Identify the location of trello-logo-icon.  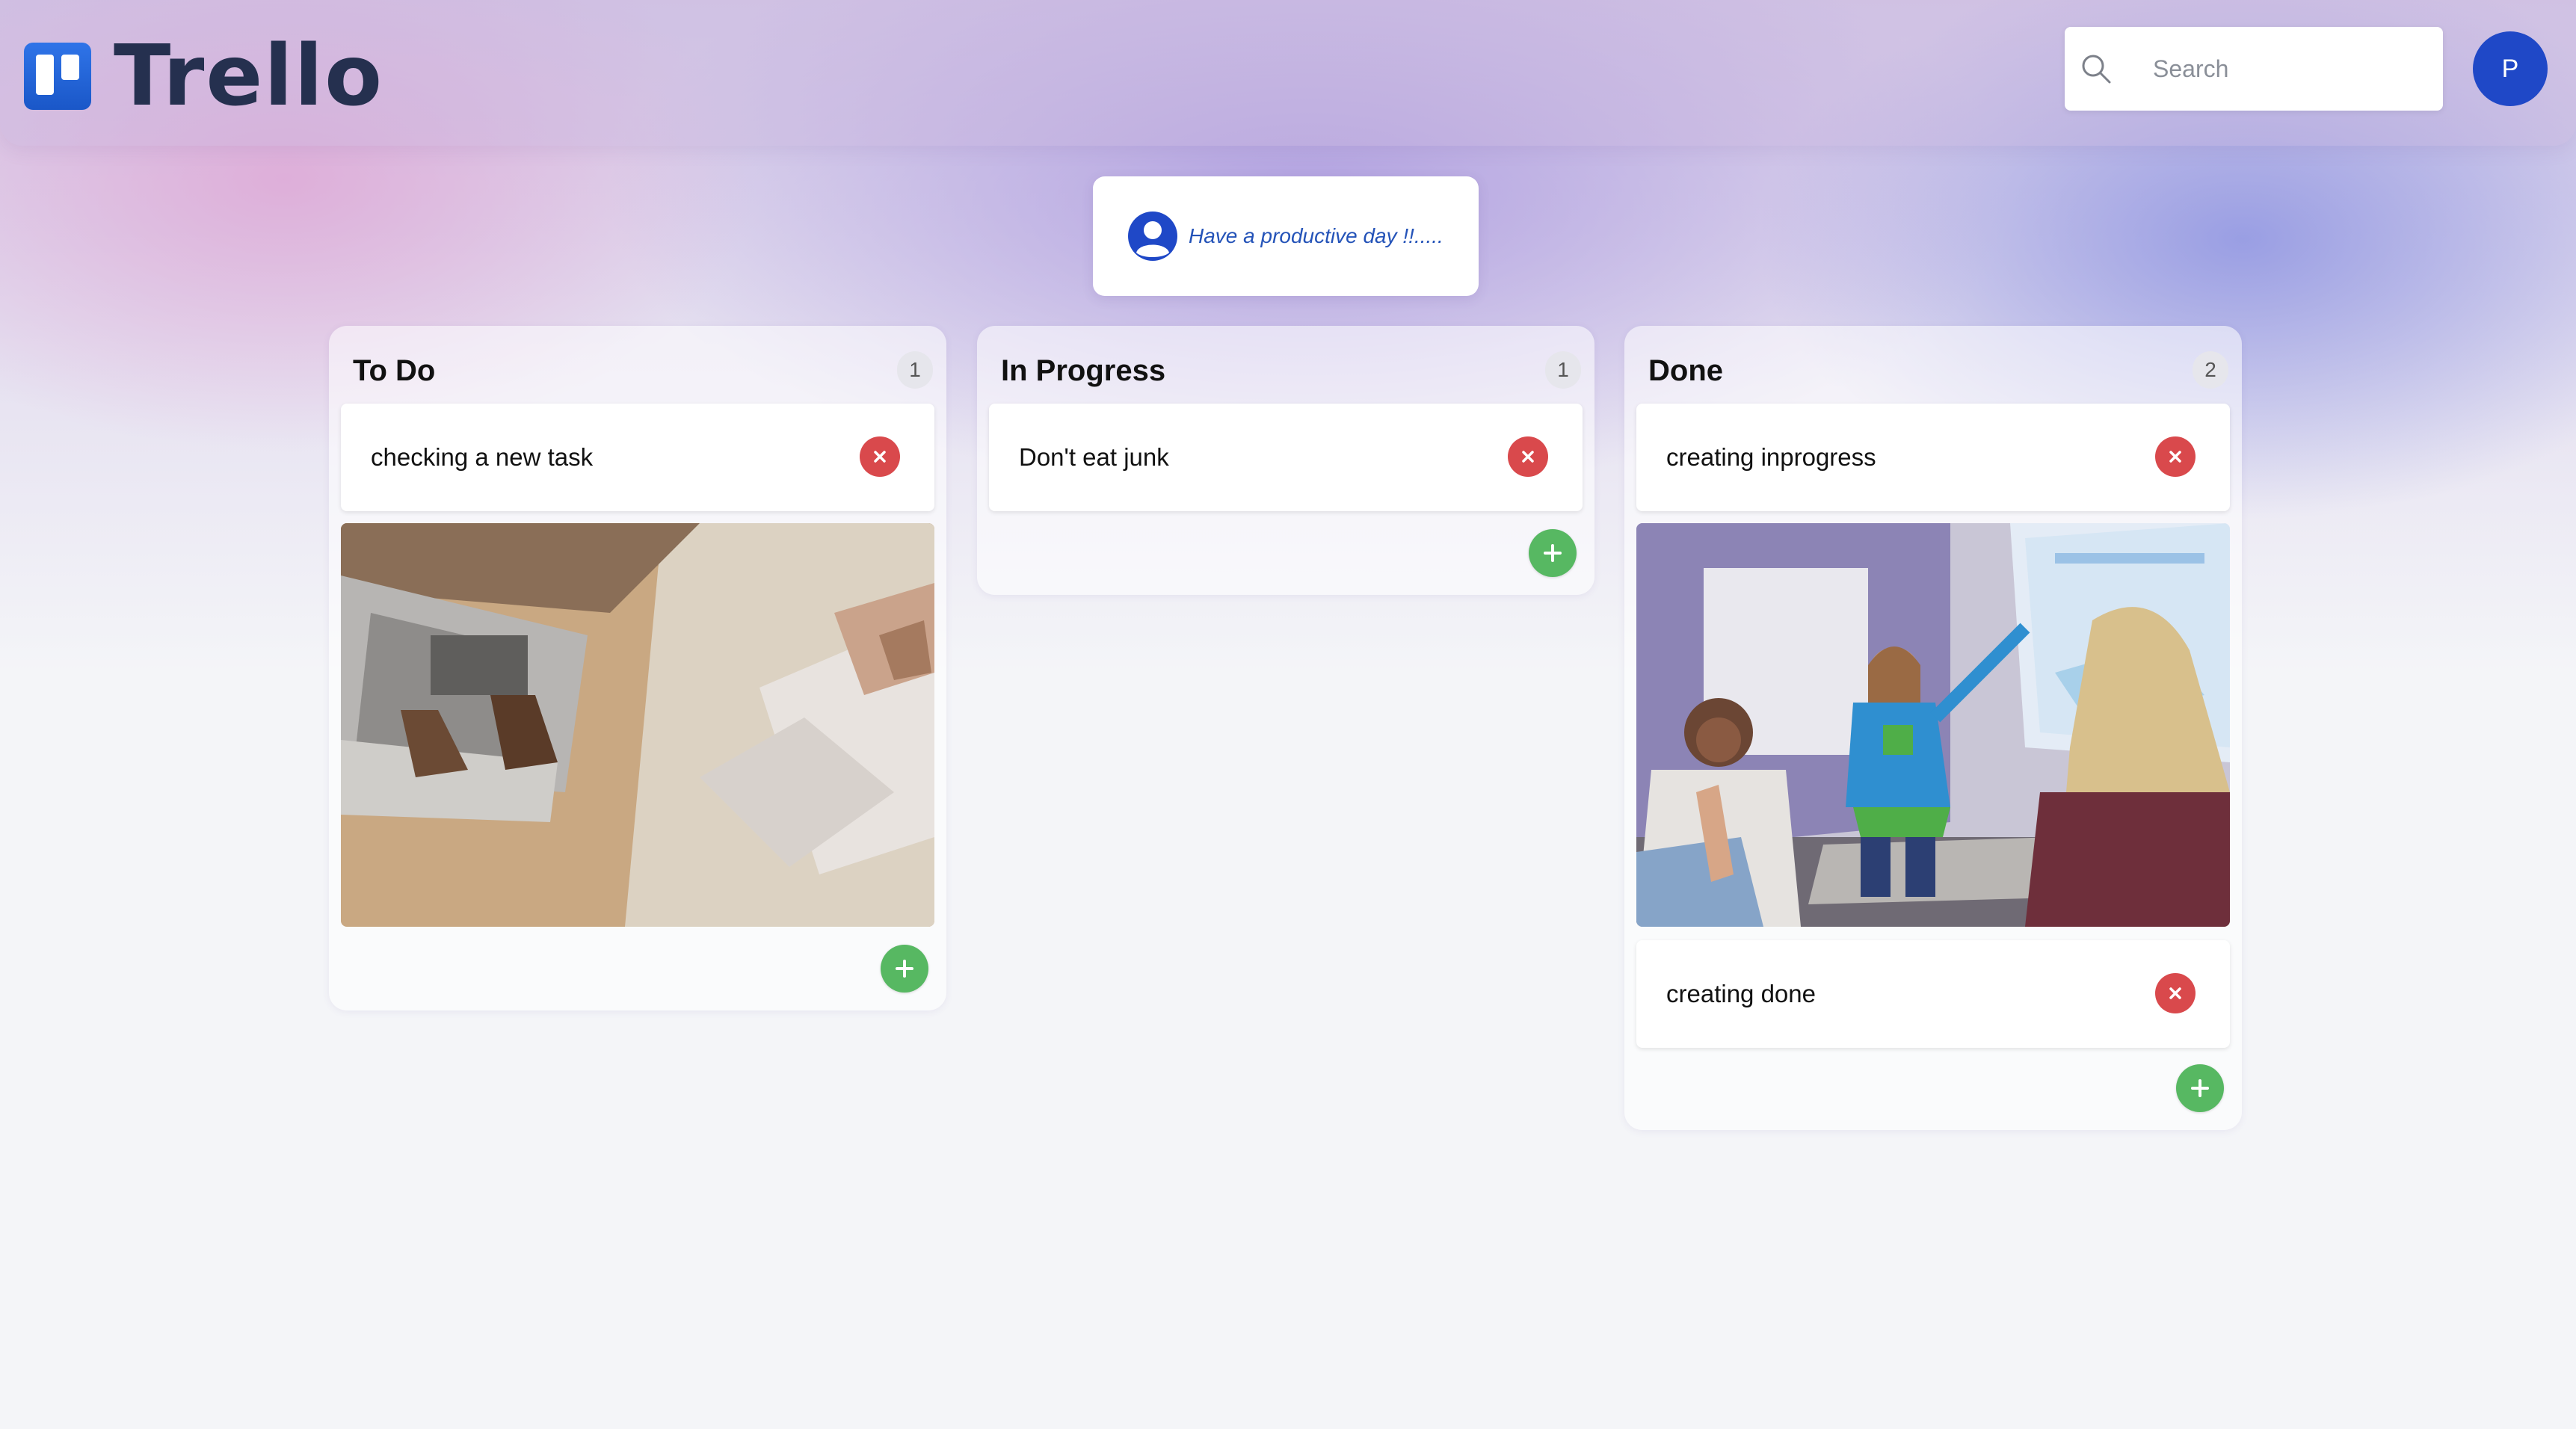
(57, 76).